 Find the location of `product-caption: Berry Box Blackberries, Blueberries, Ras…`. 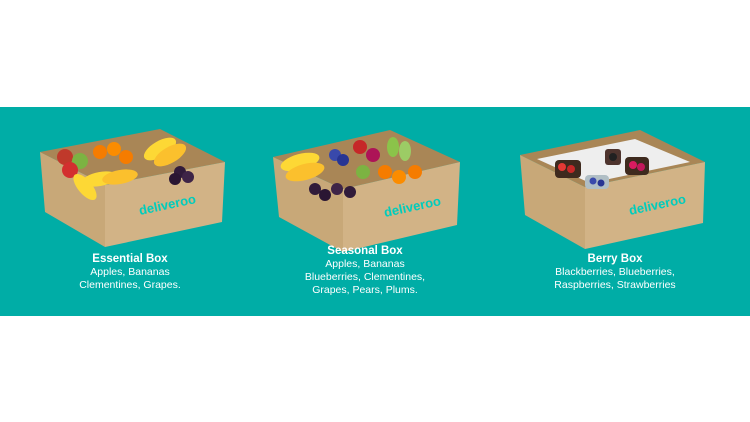

product-caption: Berry Box Blackberries, Blueberries, Ras… is located at coordinates (615, 272).